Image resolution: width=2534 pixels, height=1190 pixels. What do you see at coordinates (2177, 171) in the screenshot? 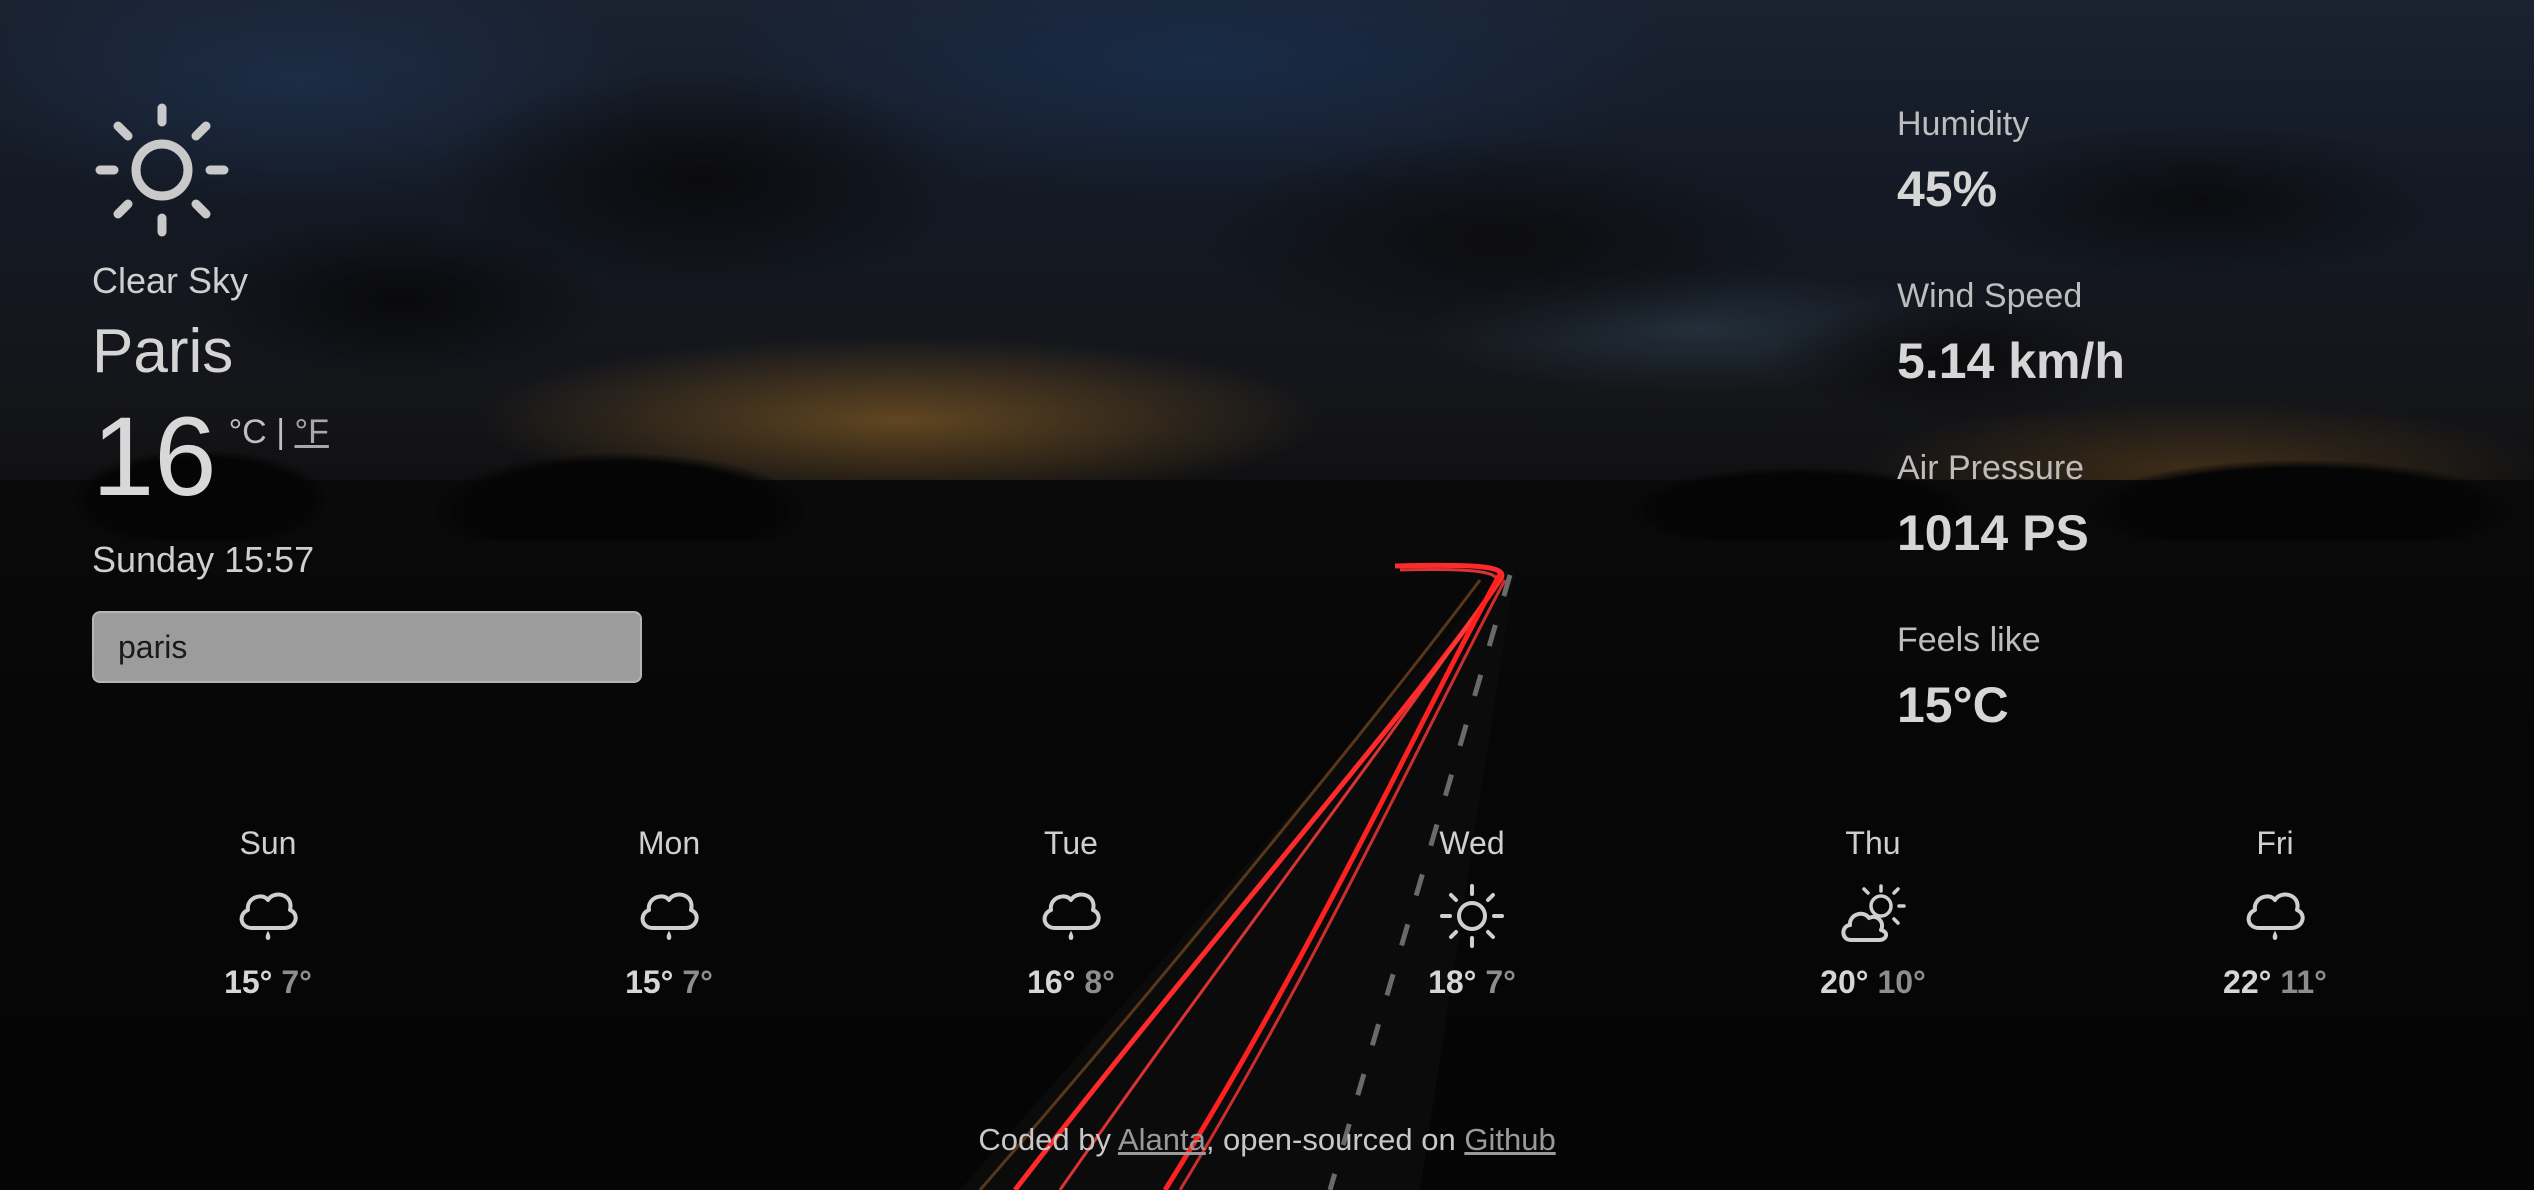
I see `humidity-detail: Humidity 45%` at bounding box center [2177, 171].